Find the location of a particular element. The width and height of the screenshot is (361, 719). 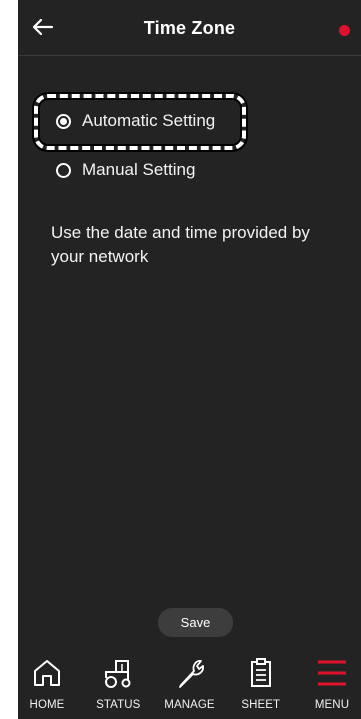

tab-manage: MANAGE is located at coordinates (190, 683).